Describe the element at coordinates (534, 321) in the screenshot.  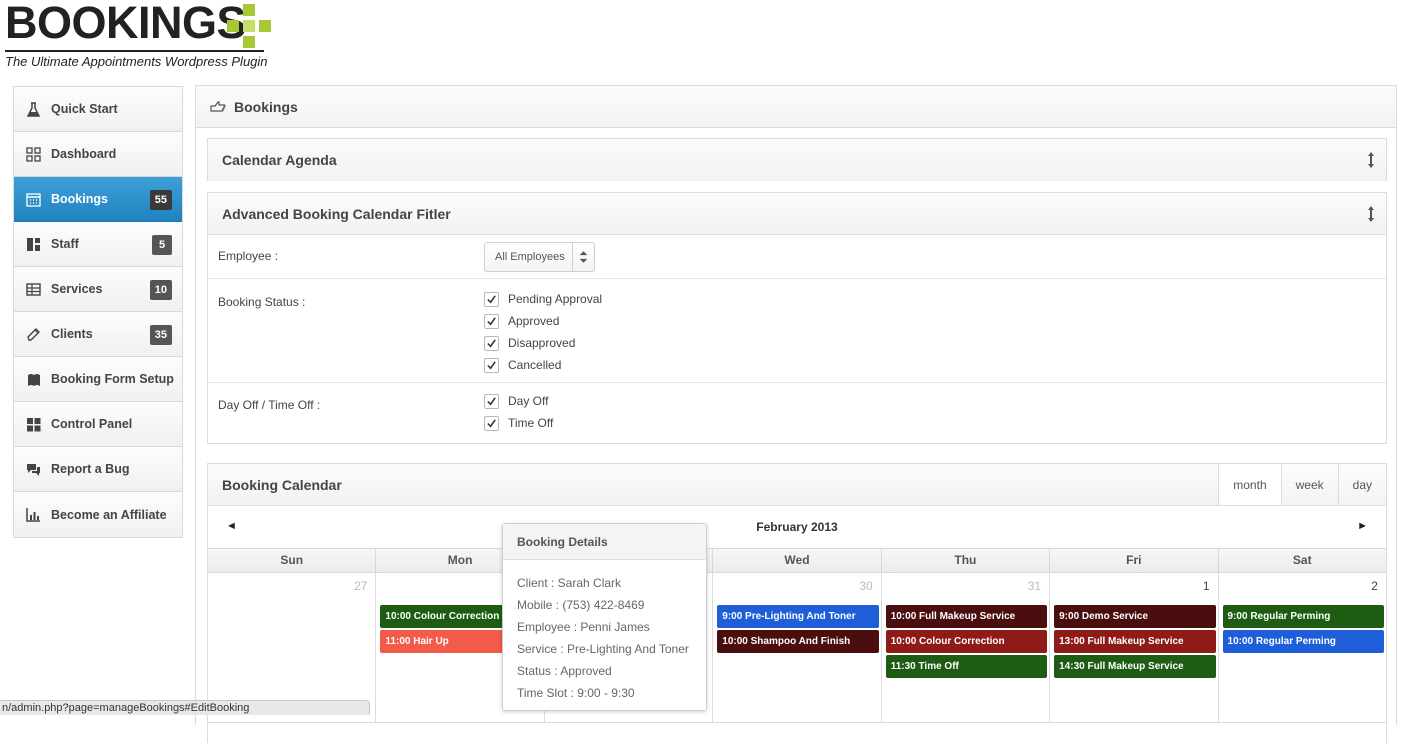
I see `checkbox-label: Approved` at that location.